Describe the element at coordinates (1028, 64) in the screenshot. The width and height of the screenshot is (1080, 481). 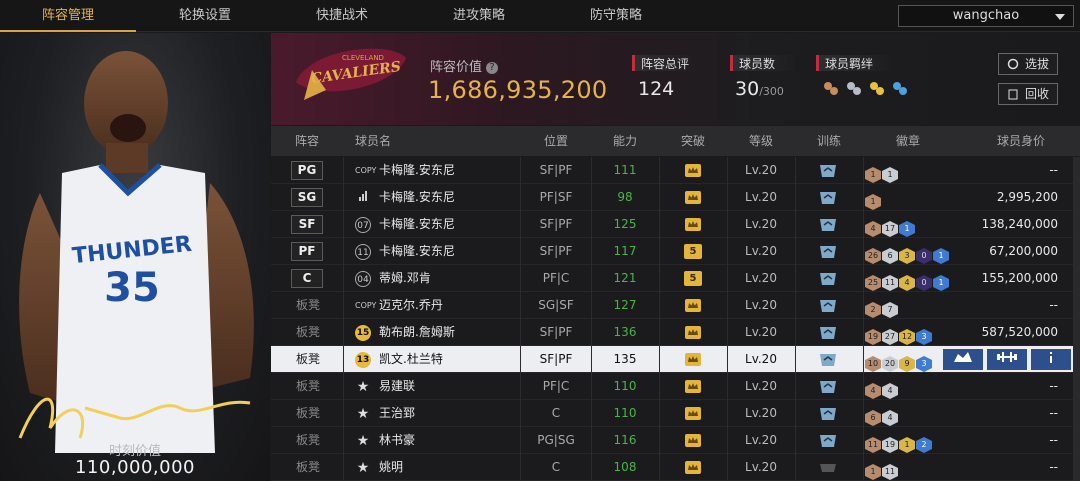
I see `select-button: 选拔` at that location.